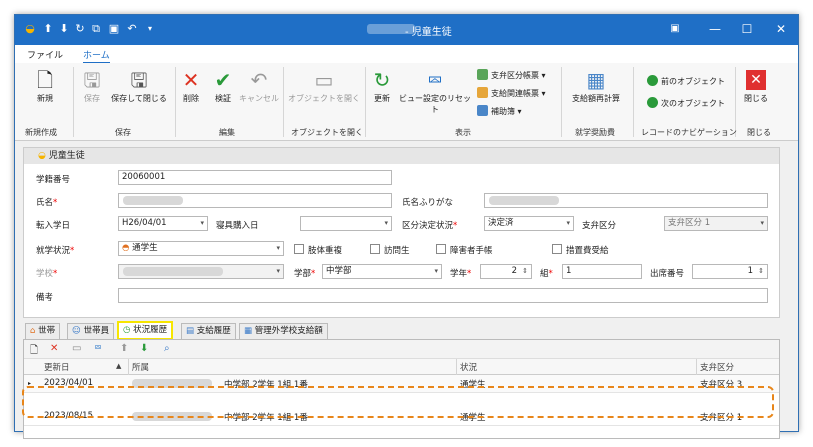 The height and width of the screenshot is (447, 813). Describe the element at coordinates (717, 367) in the screenshot. I see `col-support: 支弁区分` at that location.